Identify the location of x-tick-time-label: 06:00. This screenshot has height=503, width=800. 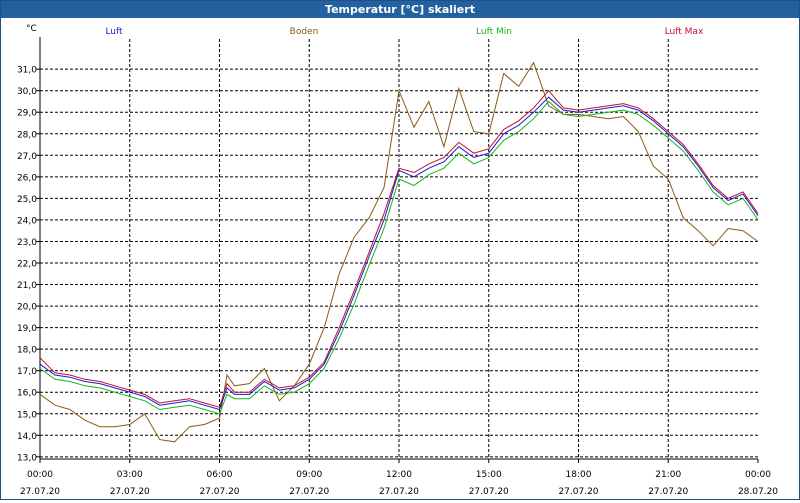
(220, 475).